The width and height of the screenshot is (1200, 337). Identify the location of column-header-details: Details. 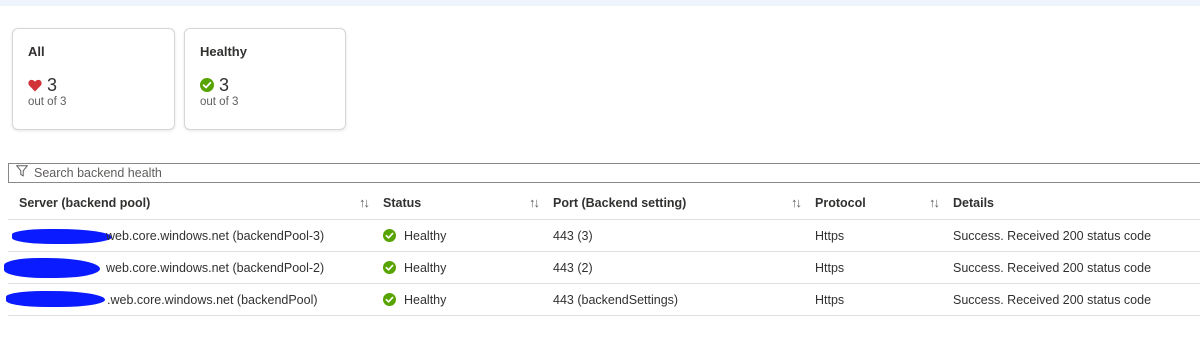
(1076, 203).